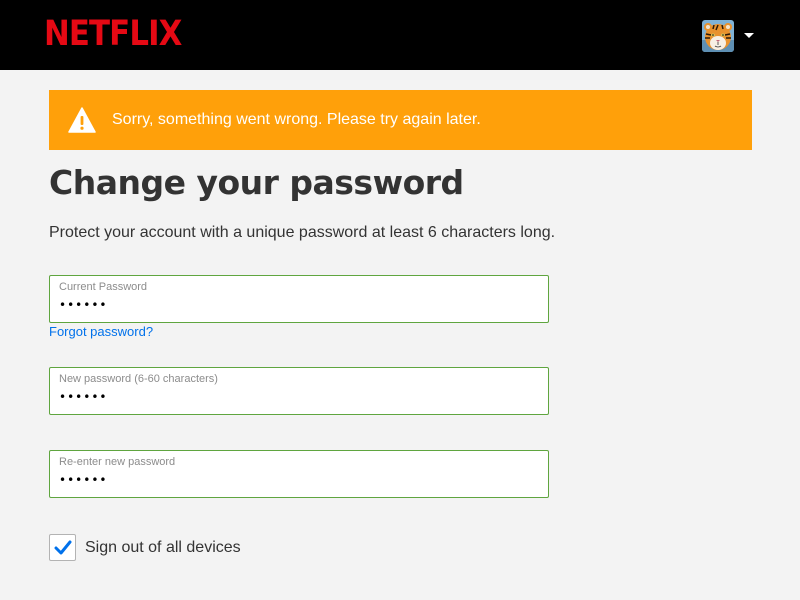 This screenshot has height=600, width=800. What do you see at coordinates (113, 34) in the screenshot?
I see `netflix-logo: NETFLIX` at bounding box center [113, 34].